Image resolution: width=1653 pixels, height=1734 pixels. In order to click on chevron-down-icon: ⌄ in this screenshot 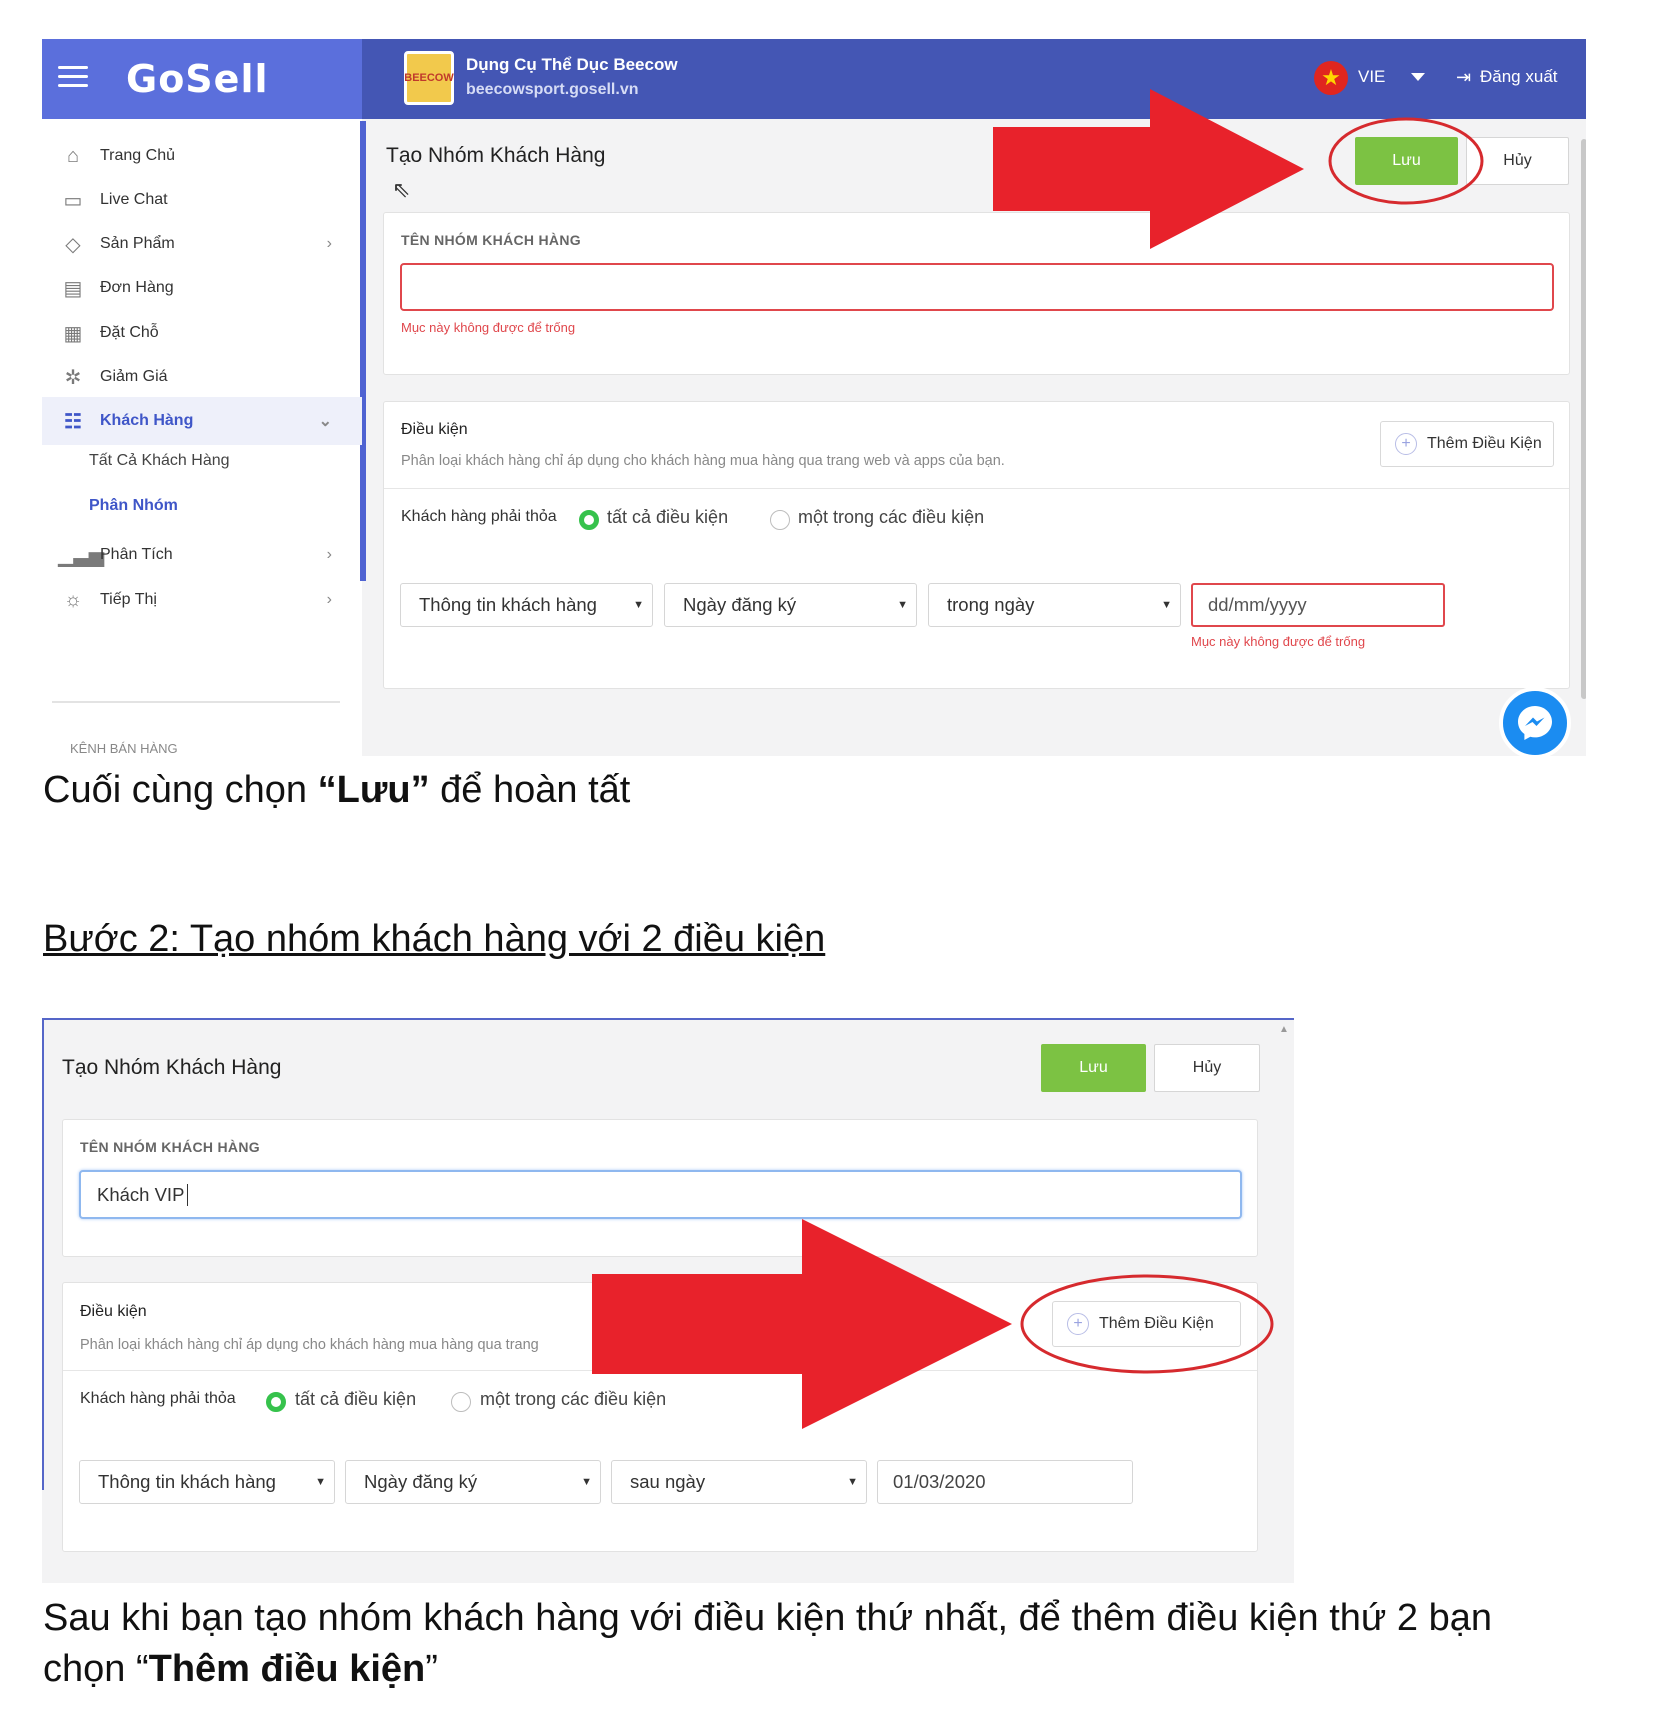, I will do `click(325, 421)`.